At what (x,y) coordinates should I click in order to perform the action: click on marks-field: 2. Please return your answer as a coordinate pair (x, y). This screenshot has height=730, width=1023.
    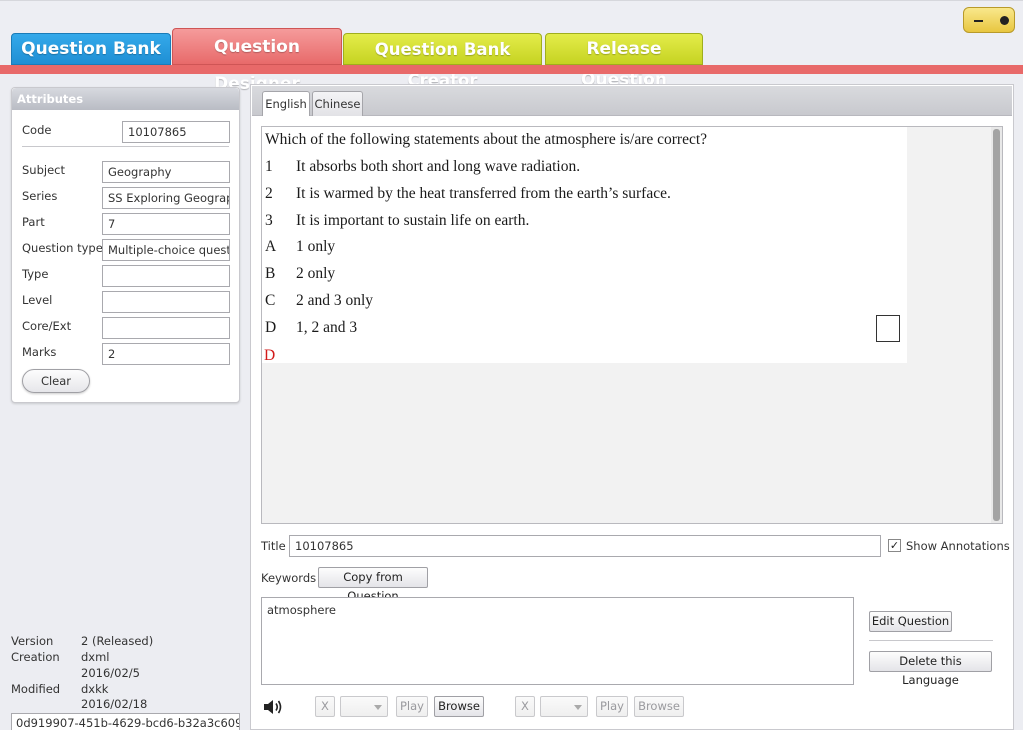
    Looking at the image, I should click on (166, 354).